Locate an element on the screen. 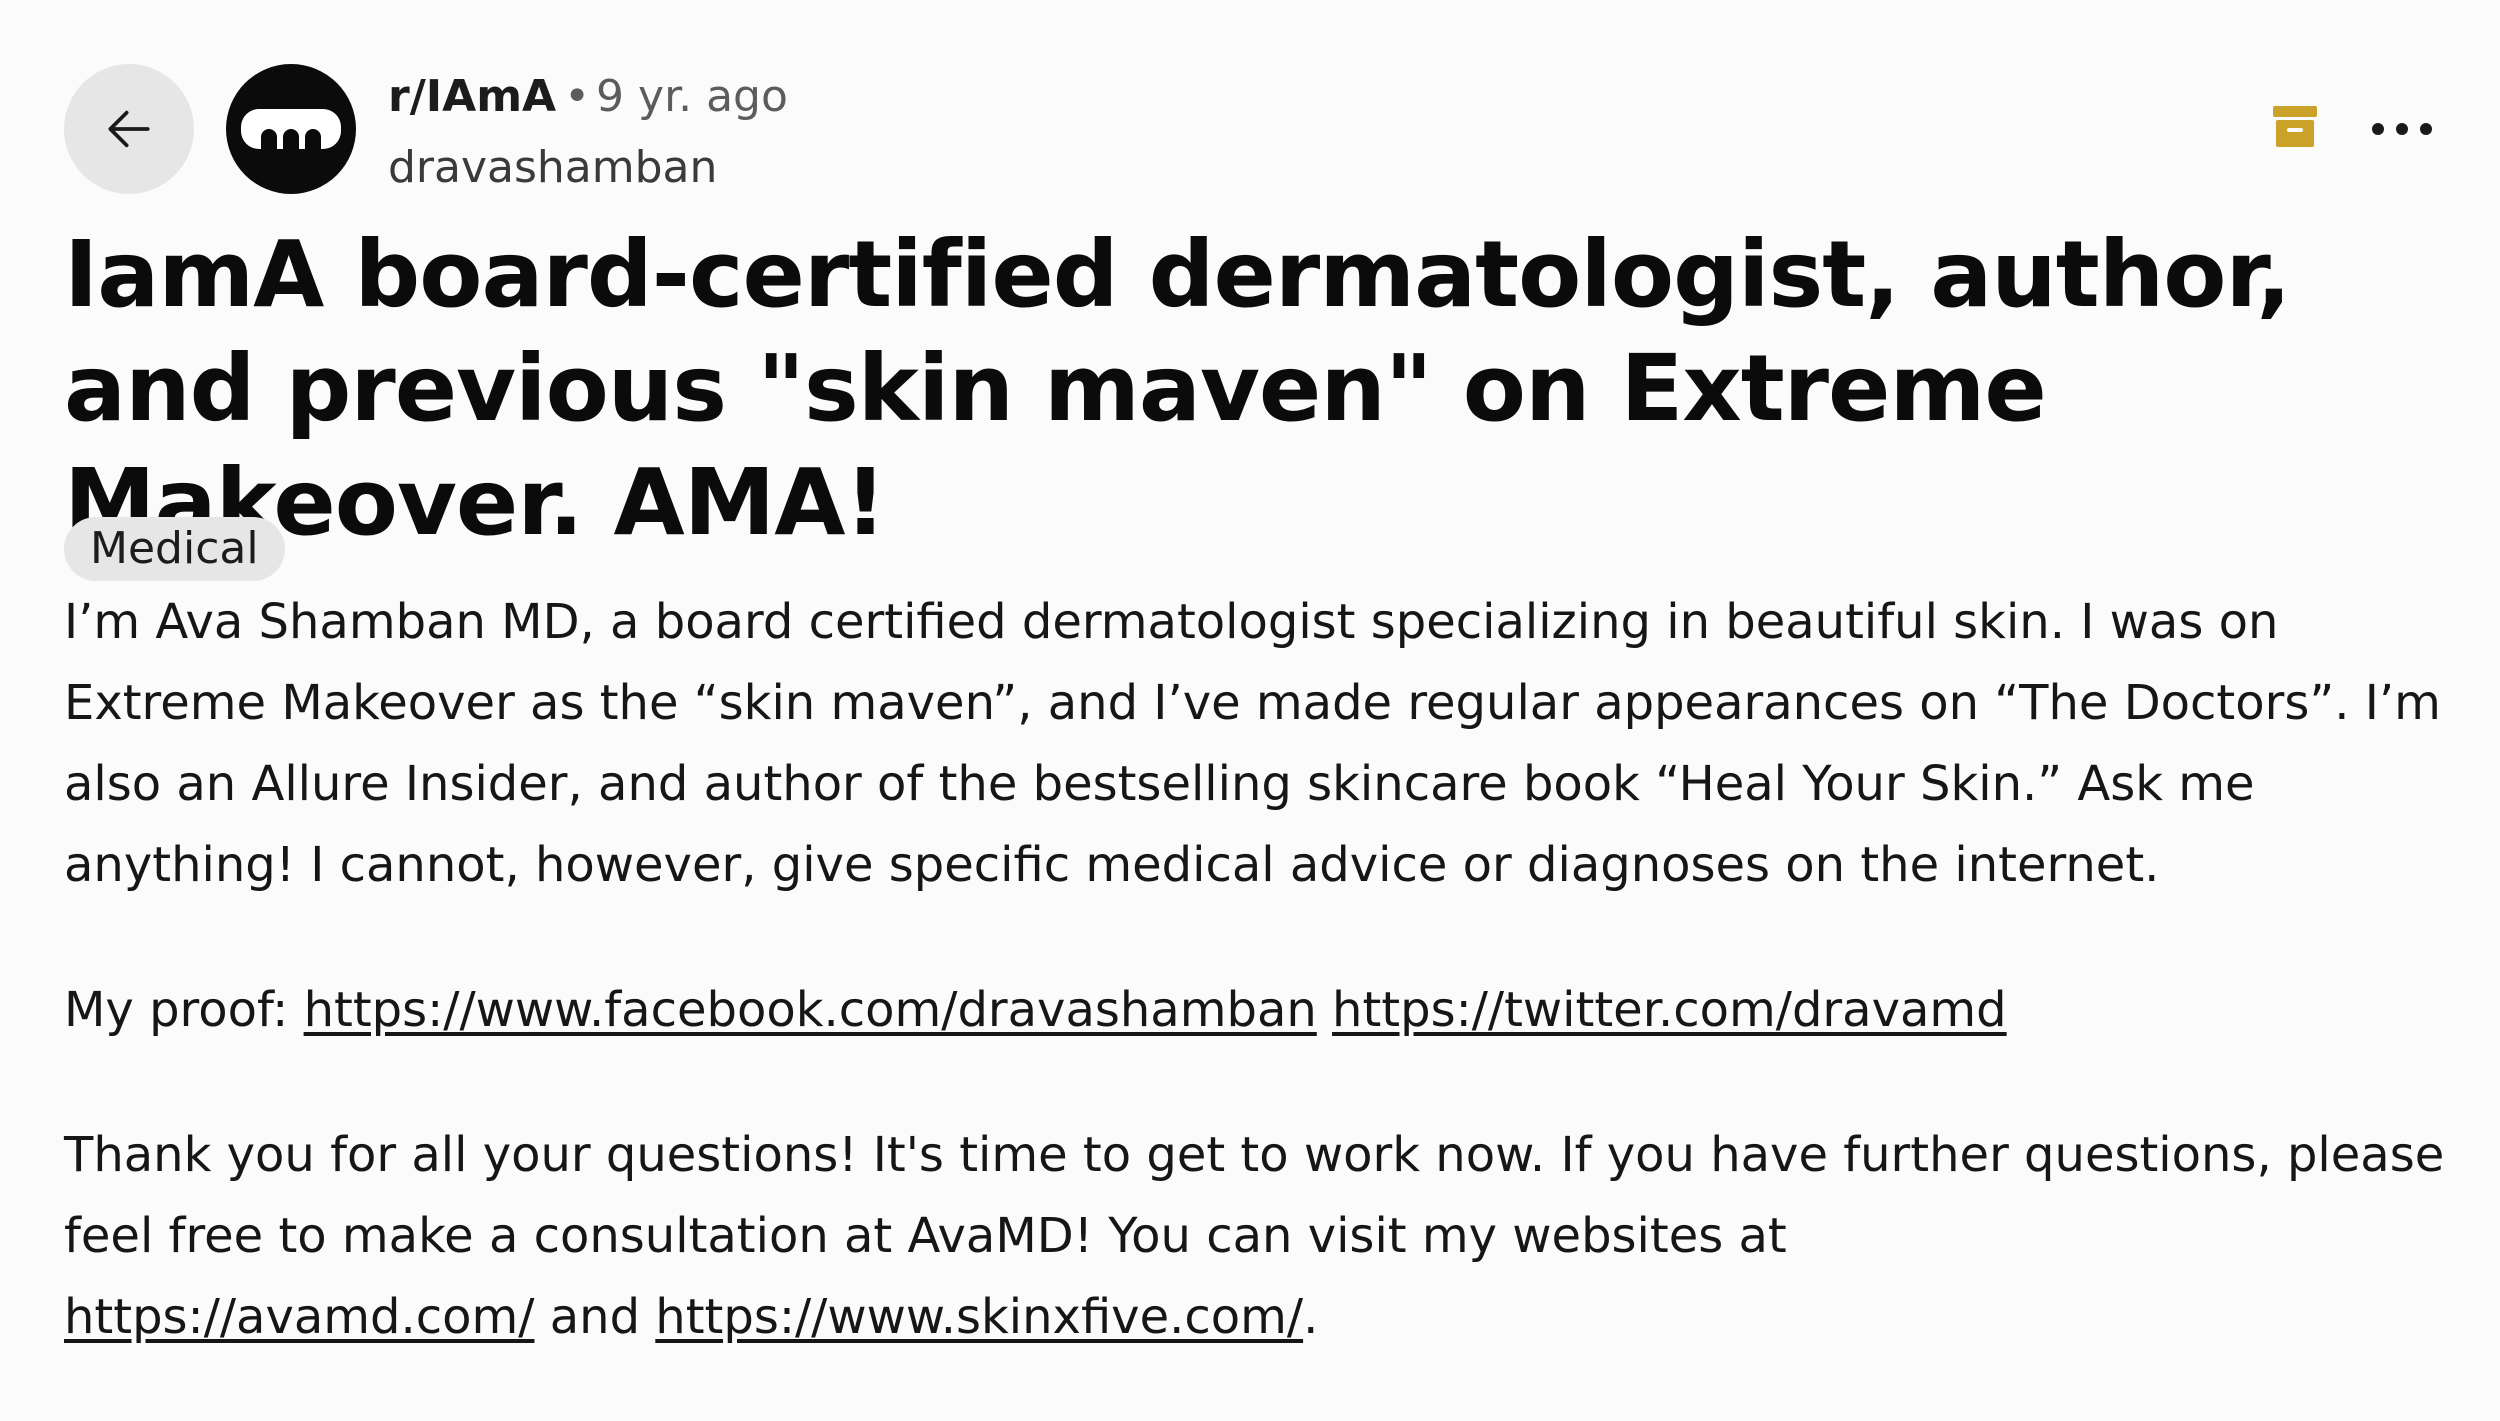  subreddit-logo-icon is located at coordinates (291, 129).